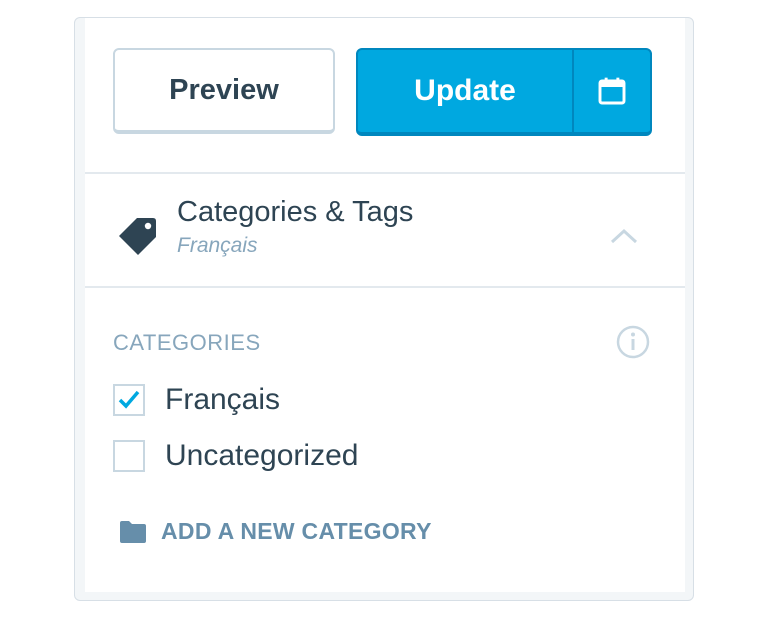 This screenshot has width=774, height=627. I want to click on add-new-category-label: ADD A NEW CATEGORY, so click(296, 531).